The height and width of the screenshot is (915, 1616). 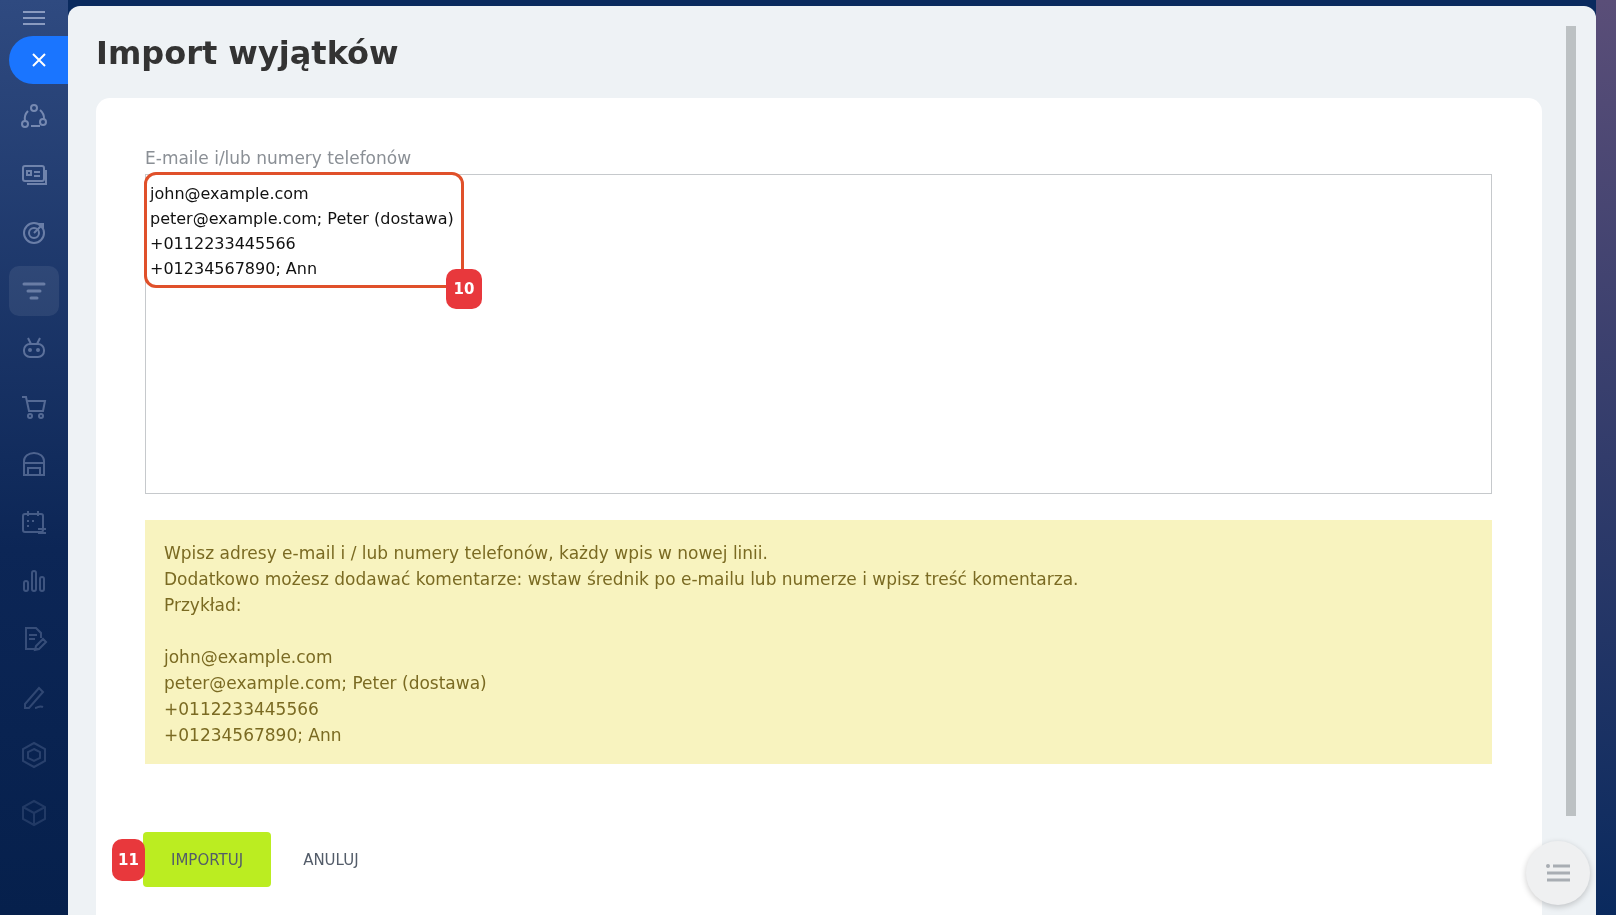 I want to click on flow-icon, so click(x=34, y=117).